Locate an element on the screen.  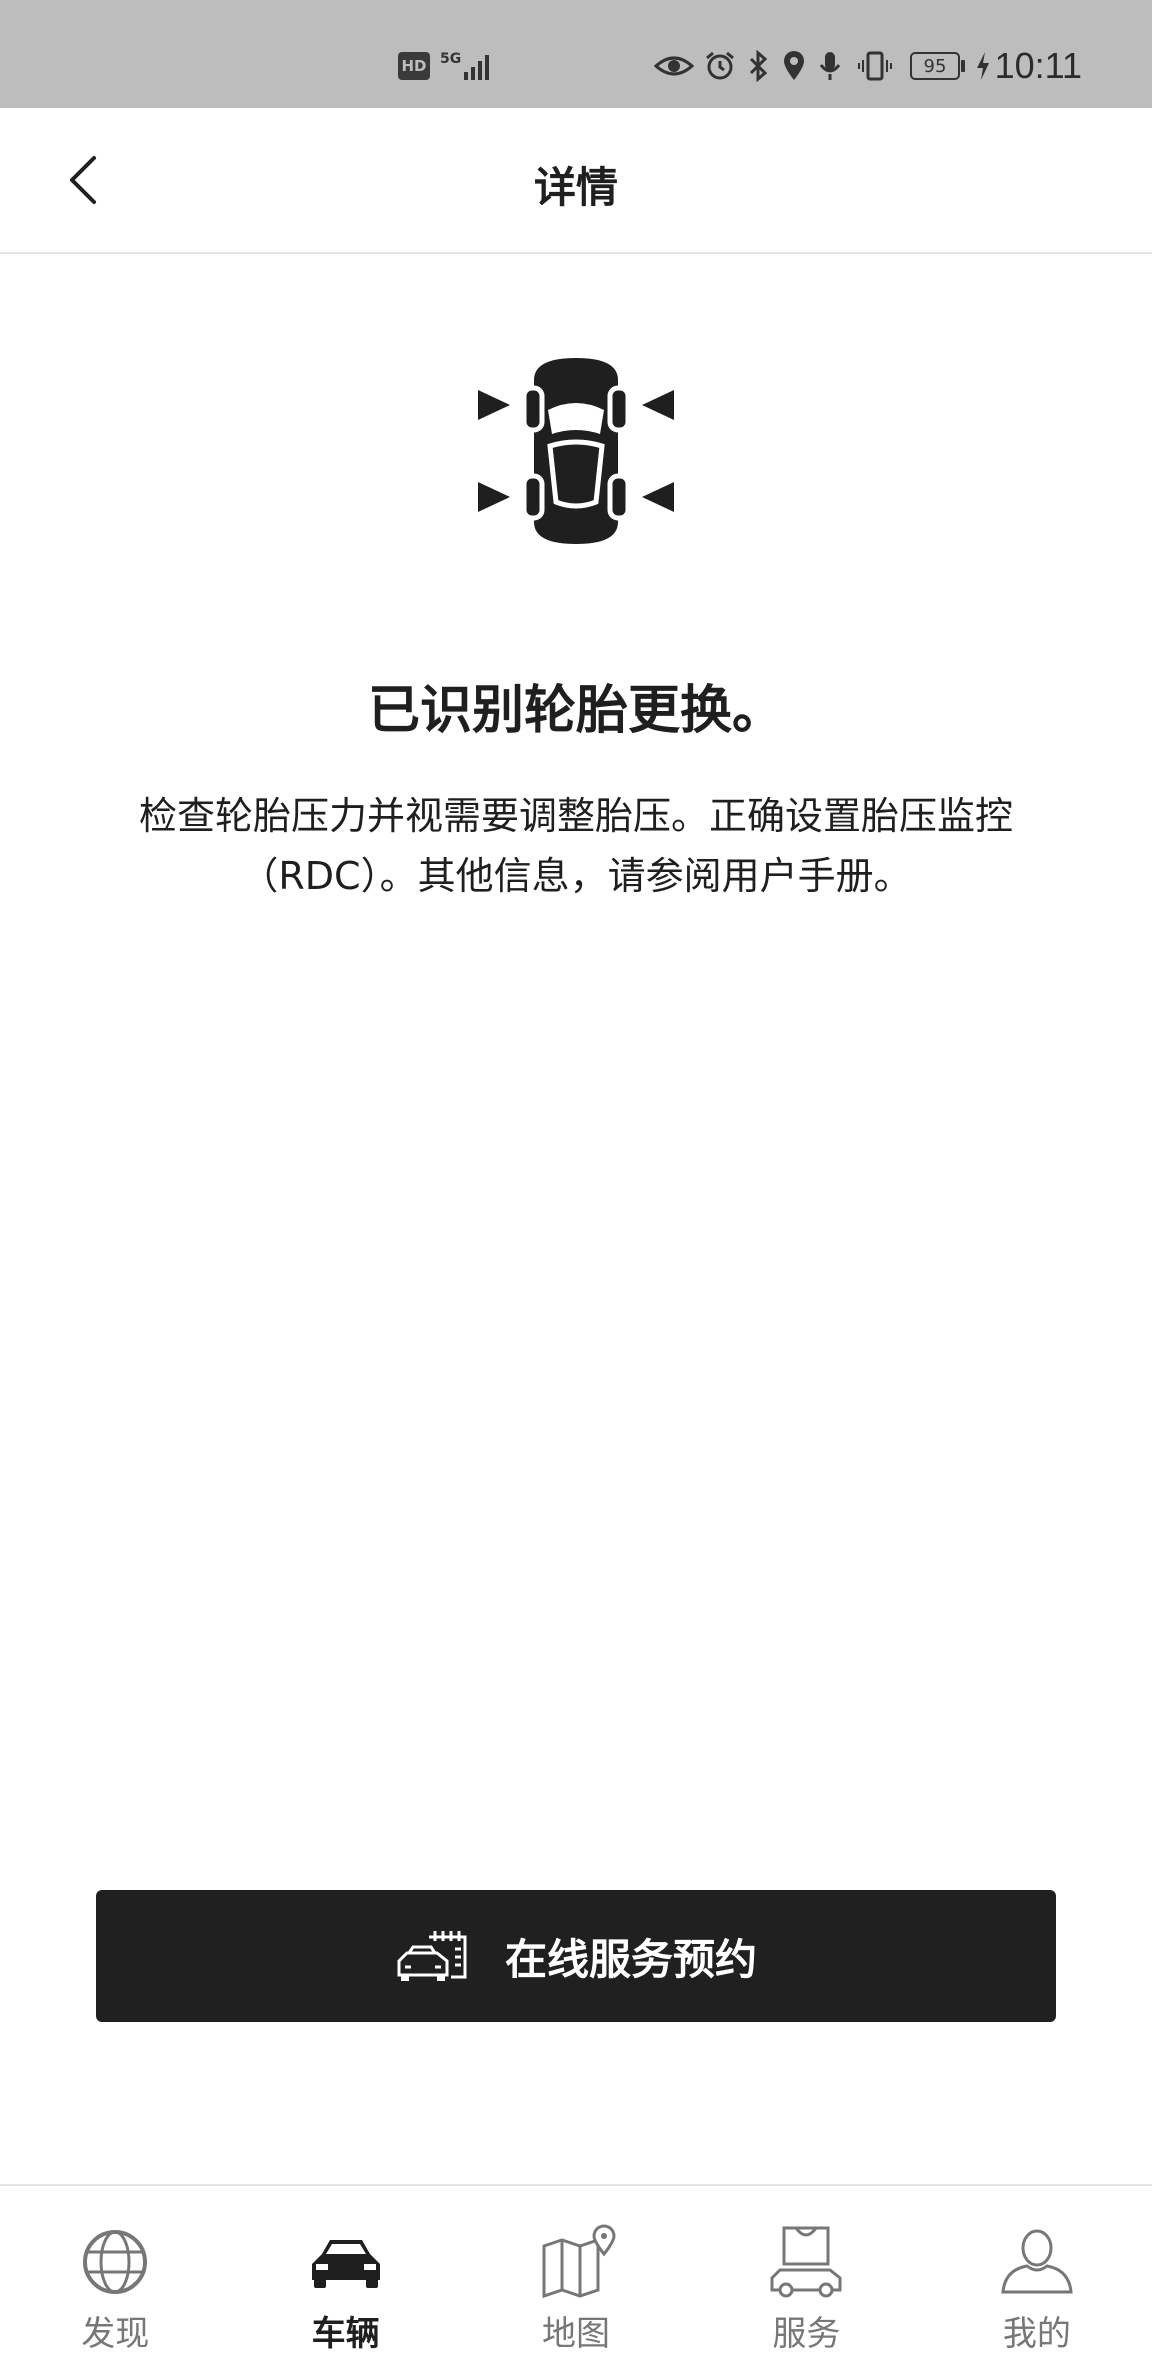
alarm-icon is located at coordinates (720, 65).